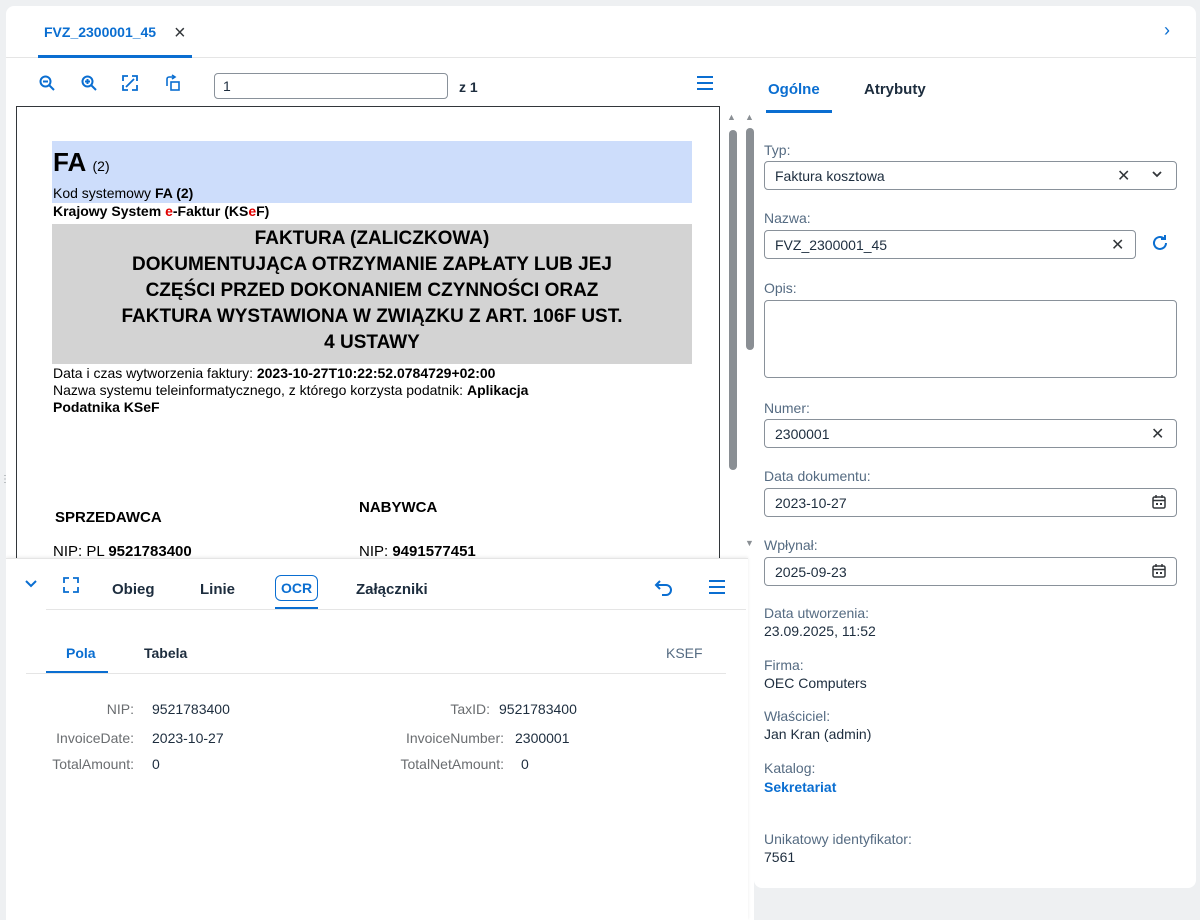 Image resolution: width=1200 pixels, height=920 pixels. What do you see at coordinates (780, 857) in the screenshot?
I see `uid-value: 7561` at bounding box center [780, 857].